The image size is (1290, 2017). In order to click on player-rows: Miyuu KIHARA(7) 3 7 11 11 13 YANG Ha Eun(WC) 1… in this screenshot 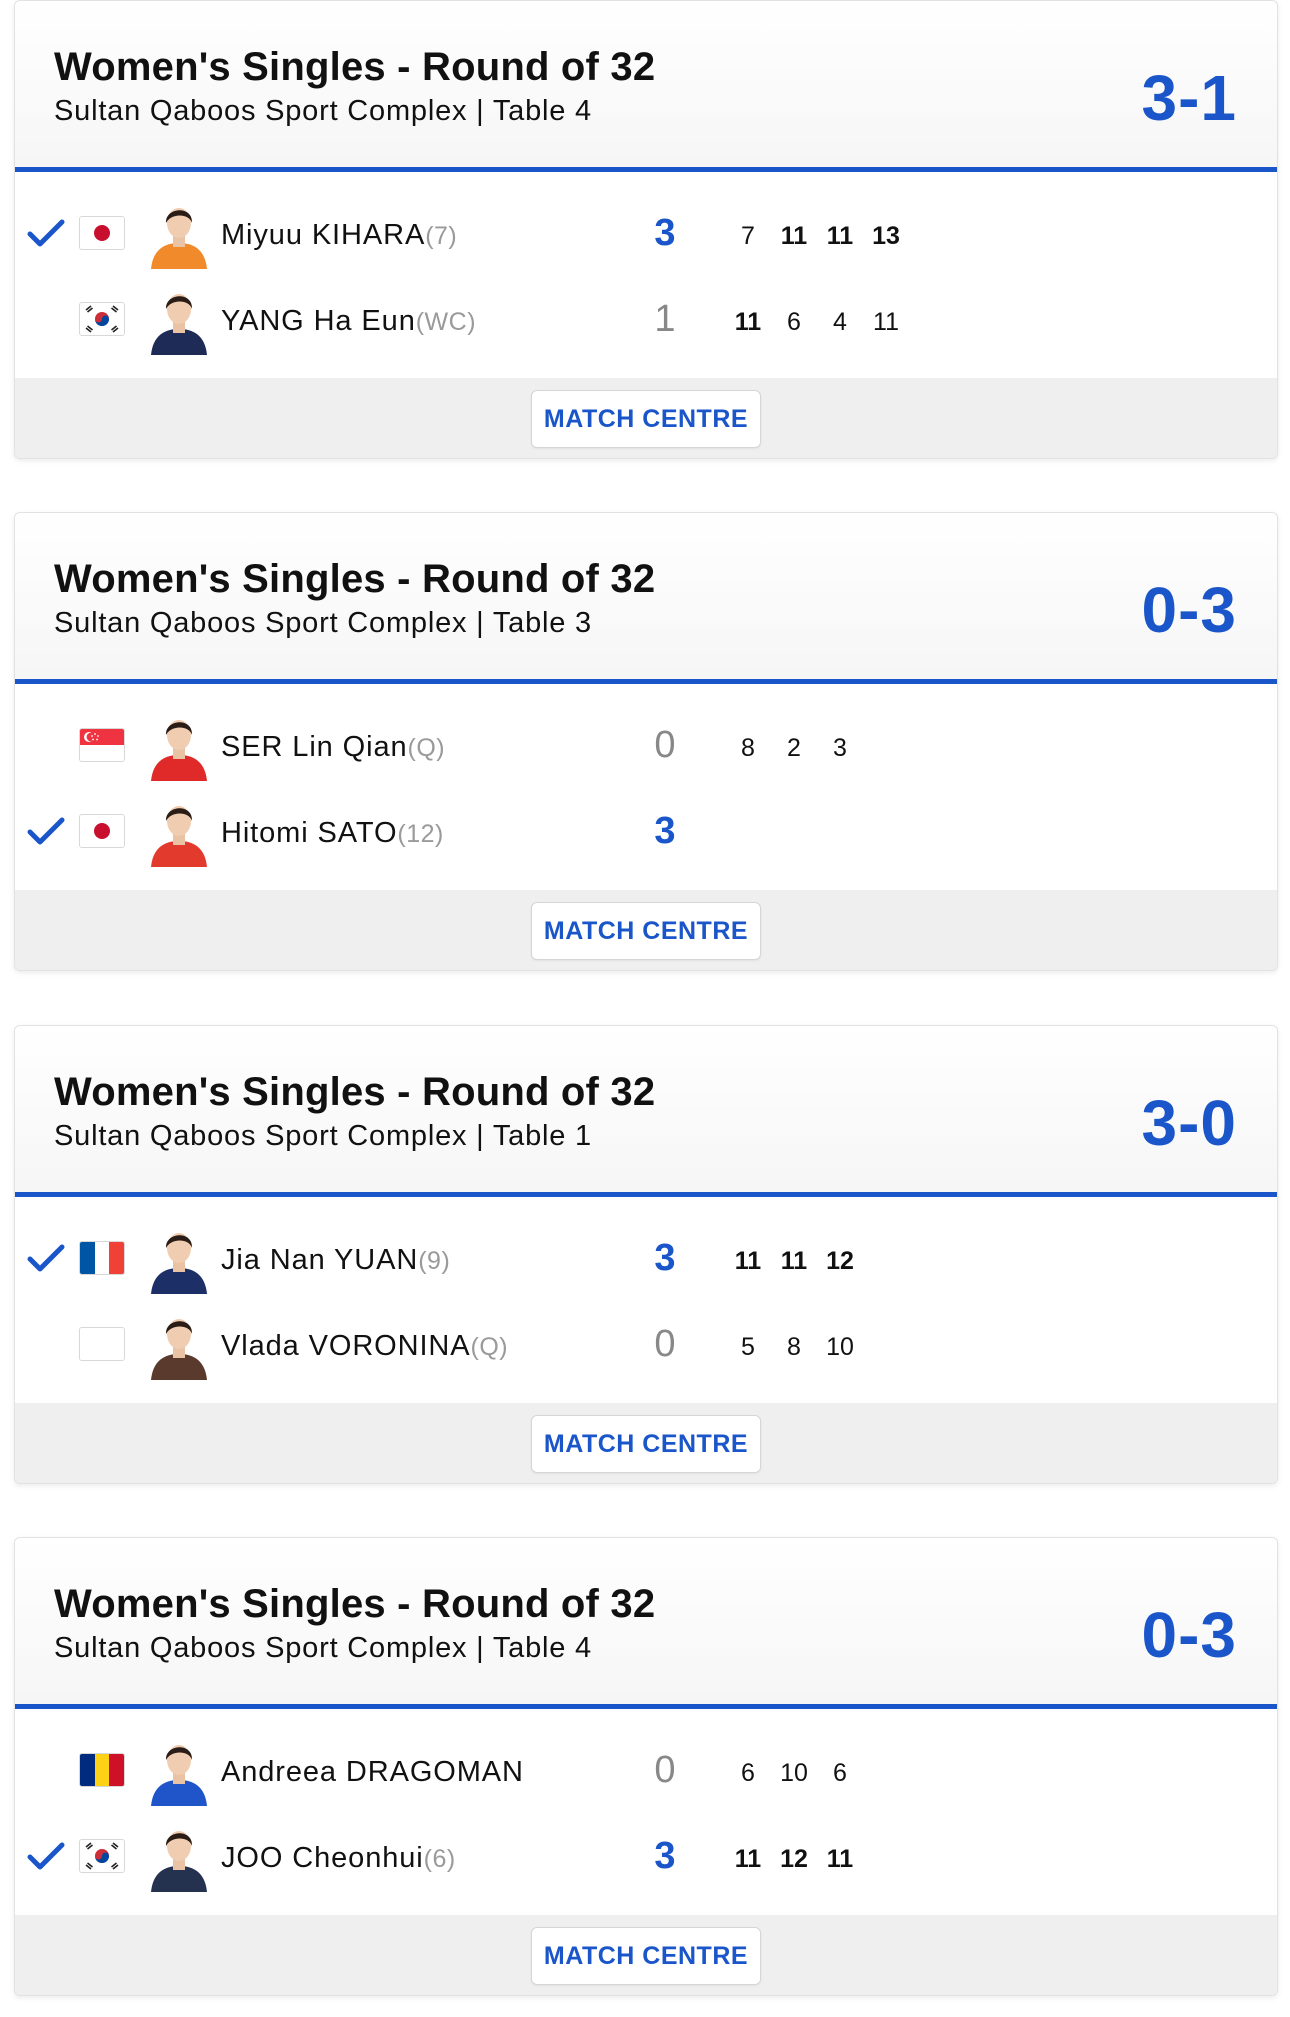, I will do `click(646, 275)`.